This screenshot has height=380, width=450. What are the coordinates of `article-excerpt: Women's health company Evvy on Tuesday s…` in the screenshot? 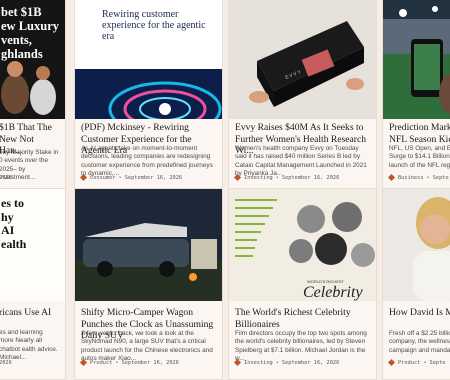 It's located at (301, 161).